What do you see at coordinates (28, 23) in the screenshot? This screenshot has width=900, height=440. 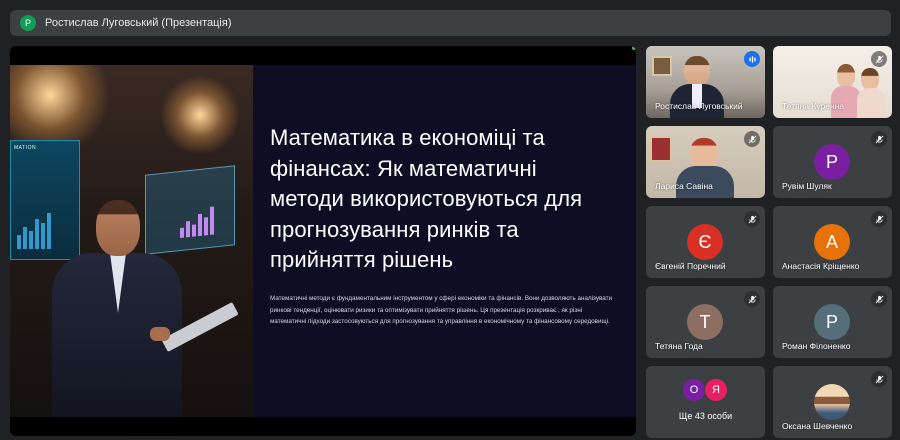 I see `presenter-avatar: Р` at bounding box center [28, 23].